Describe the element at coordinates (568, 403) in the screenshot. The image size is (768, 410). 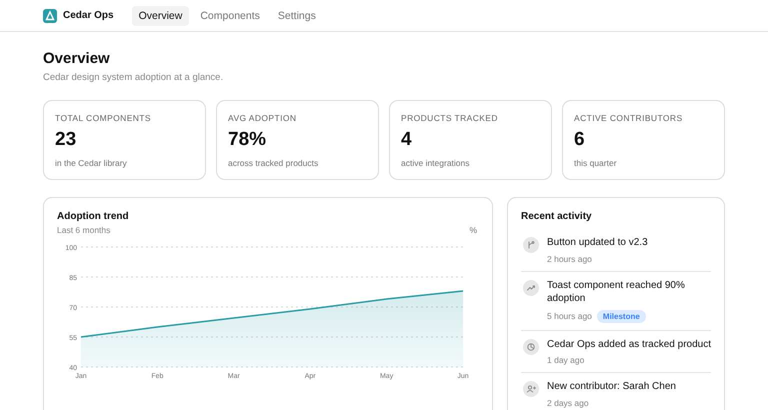
I see `activity-time: 2 days ago` at that location.